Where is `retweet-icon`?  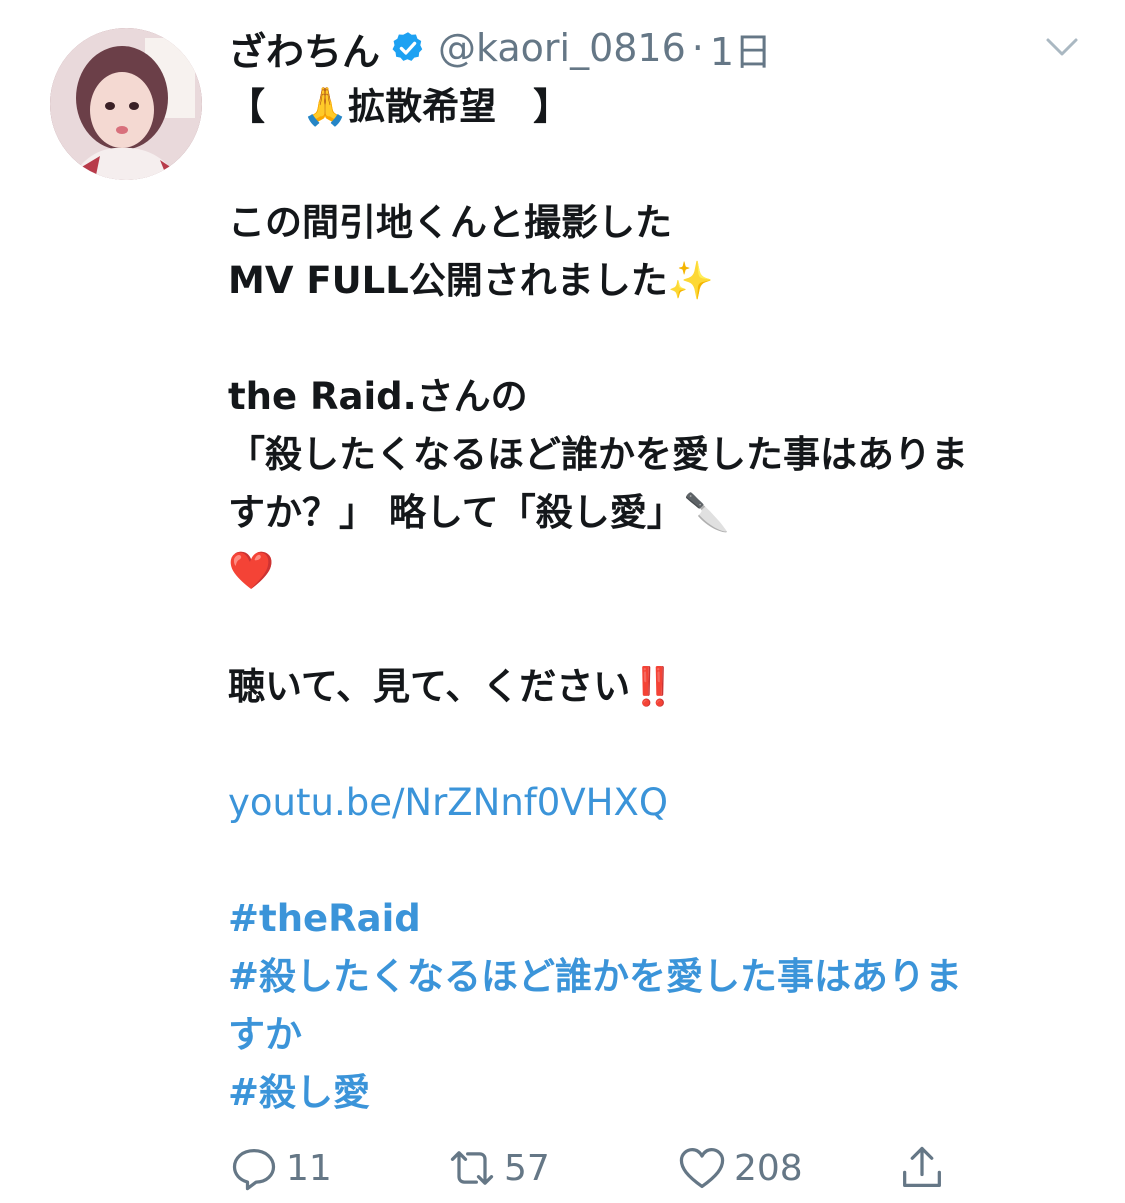
retweet-icon is located at coordinates (472, 1168).